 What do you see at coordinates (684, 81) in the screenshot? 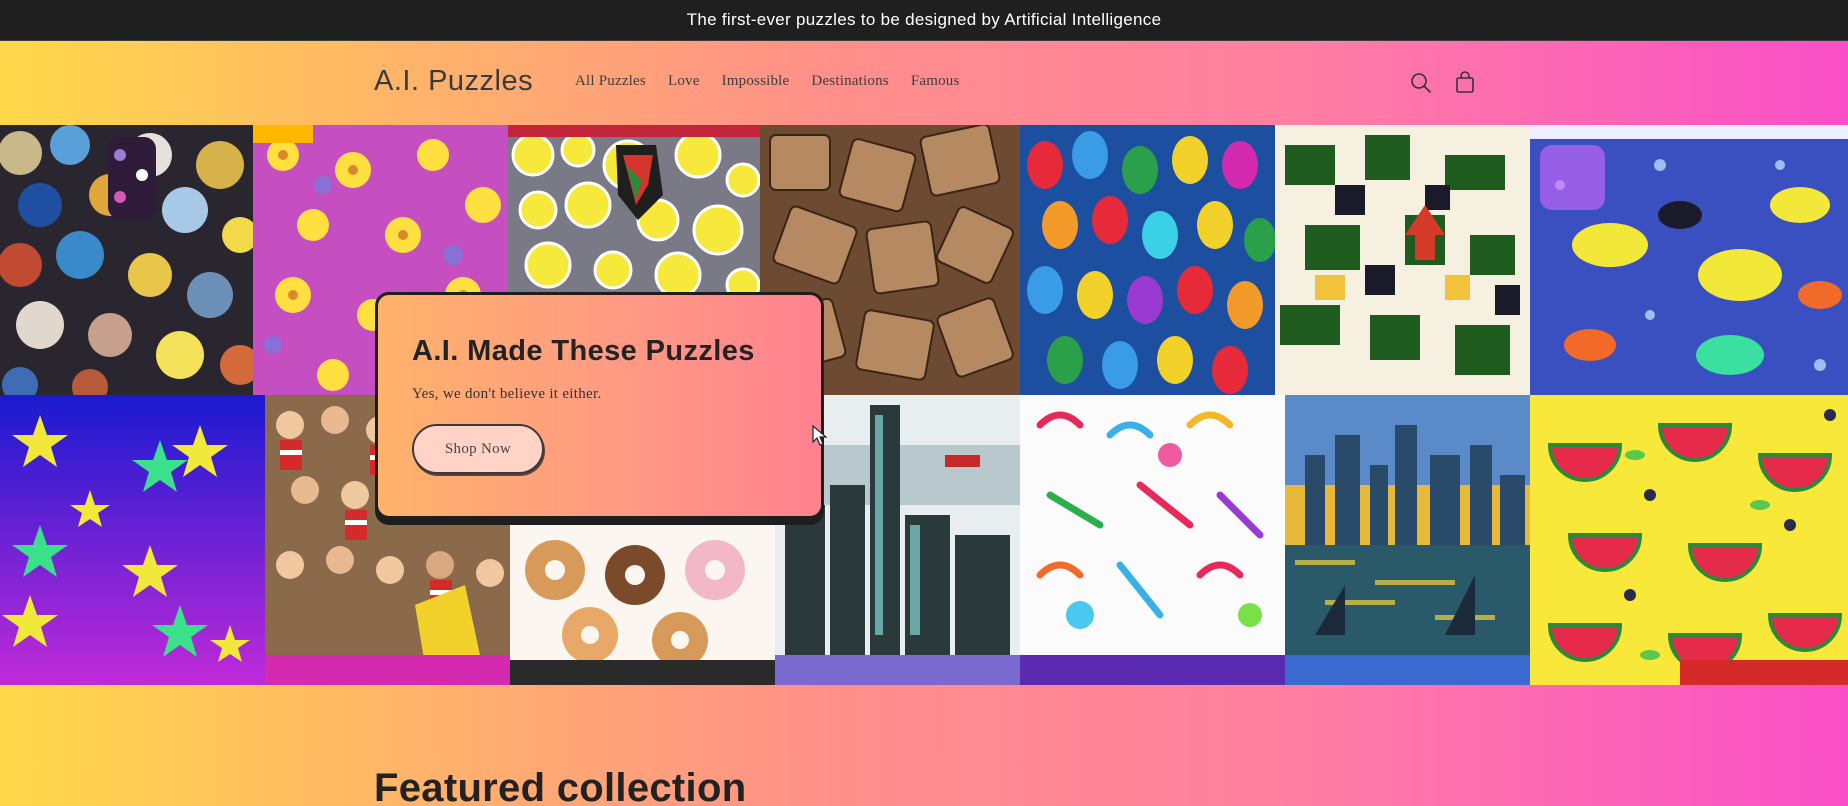
I see `nav-love: Love` at bounding box center [684, 81].